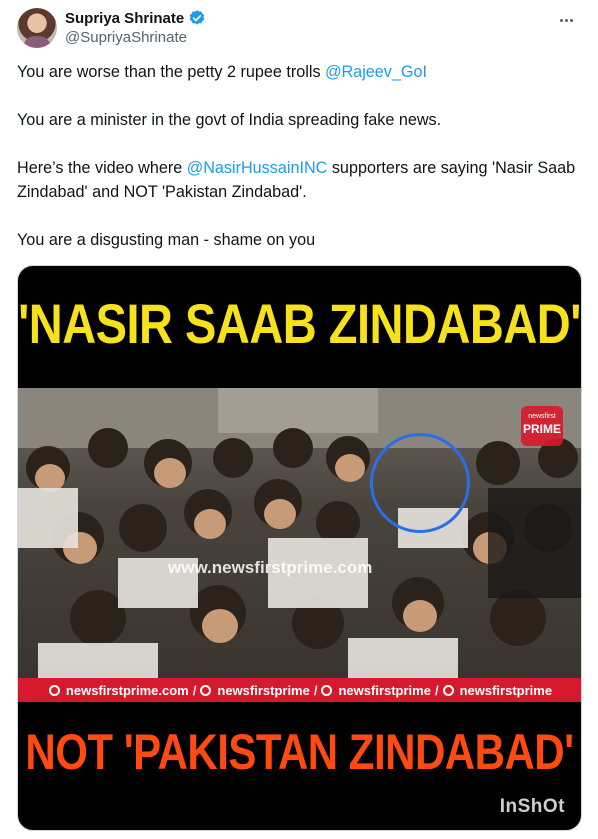  Describe the element at coordinates (566, 20) in the screenshot. I see `more-options-icon` at that location.